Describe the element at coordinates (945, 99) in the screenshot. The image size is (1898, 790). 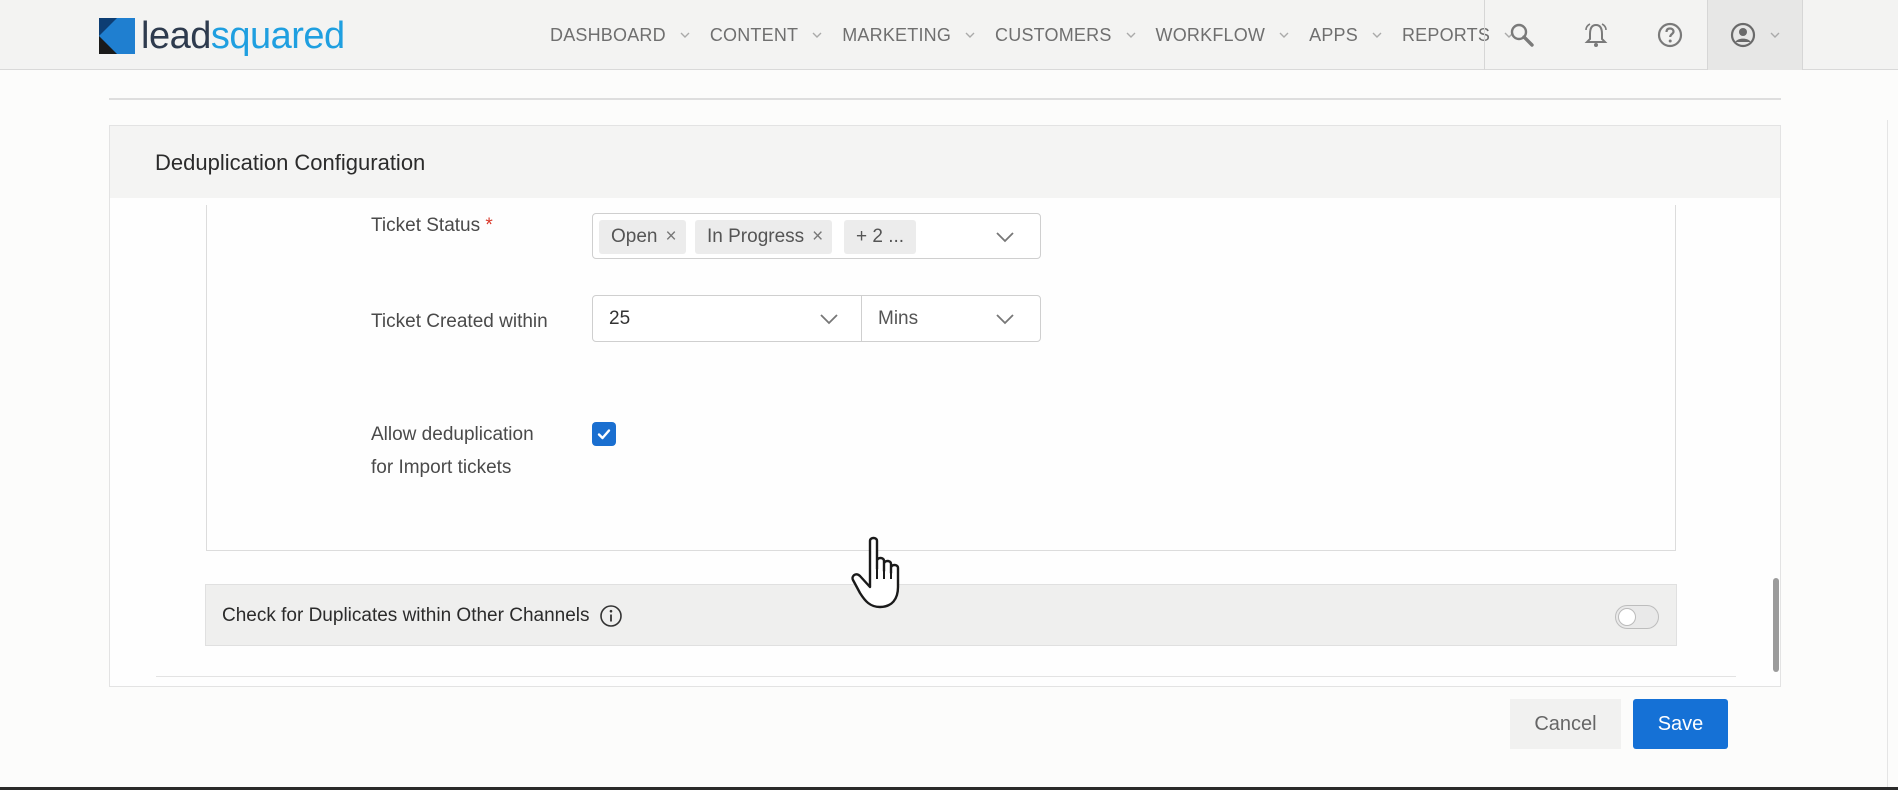
I see `section-divider` at that location.